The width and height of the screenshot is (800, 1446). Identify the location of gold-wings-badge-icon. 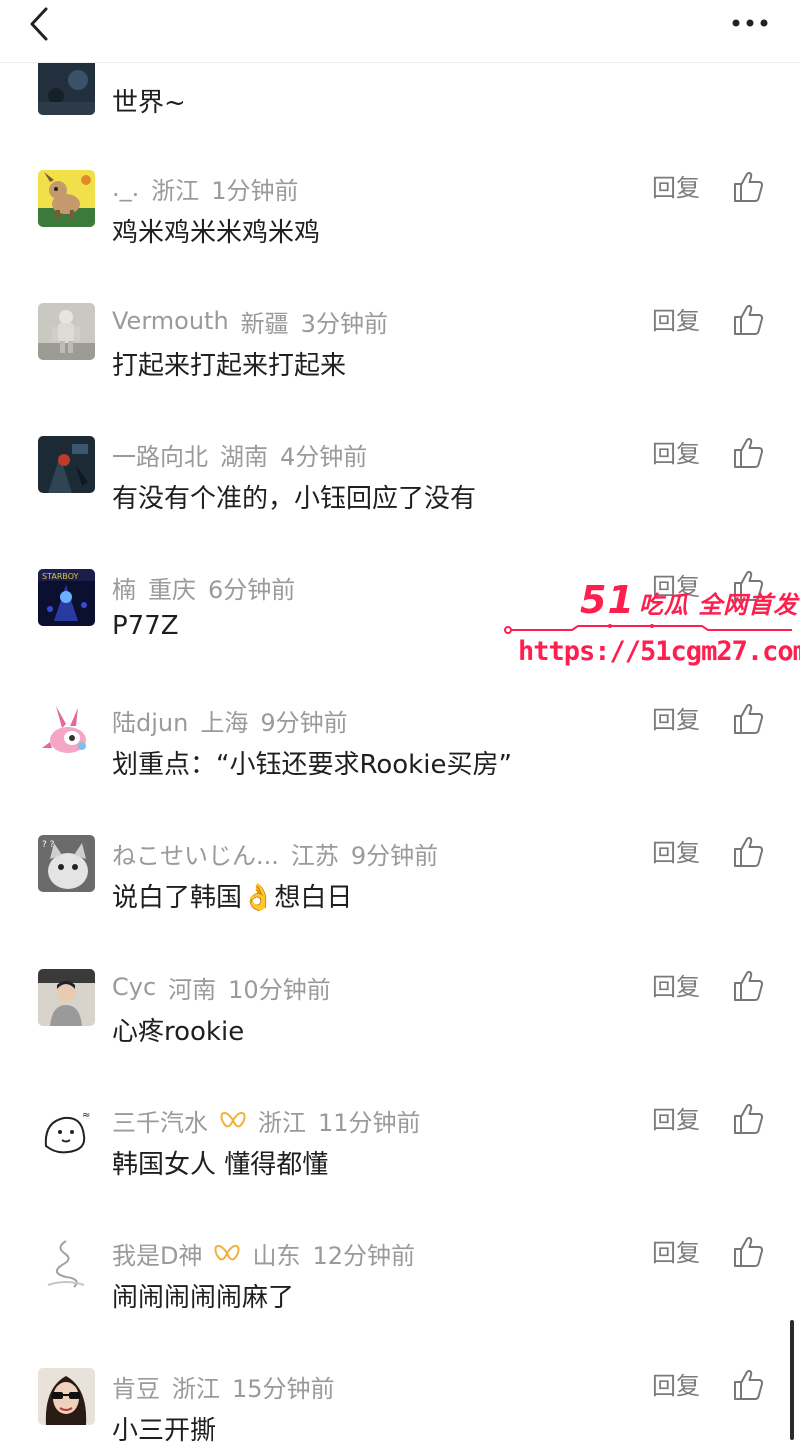
(227, 1253).